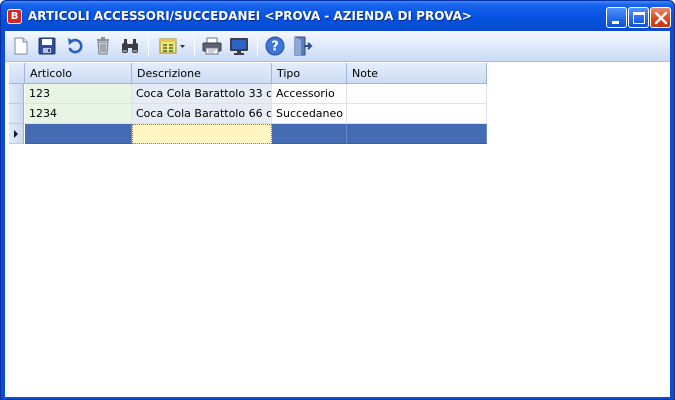 Image resolution: width=675 pixels, height=400 pixels. I want to click on print-button, so click(212, 46).